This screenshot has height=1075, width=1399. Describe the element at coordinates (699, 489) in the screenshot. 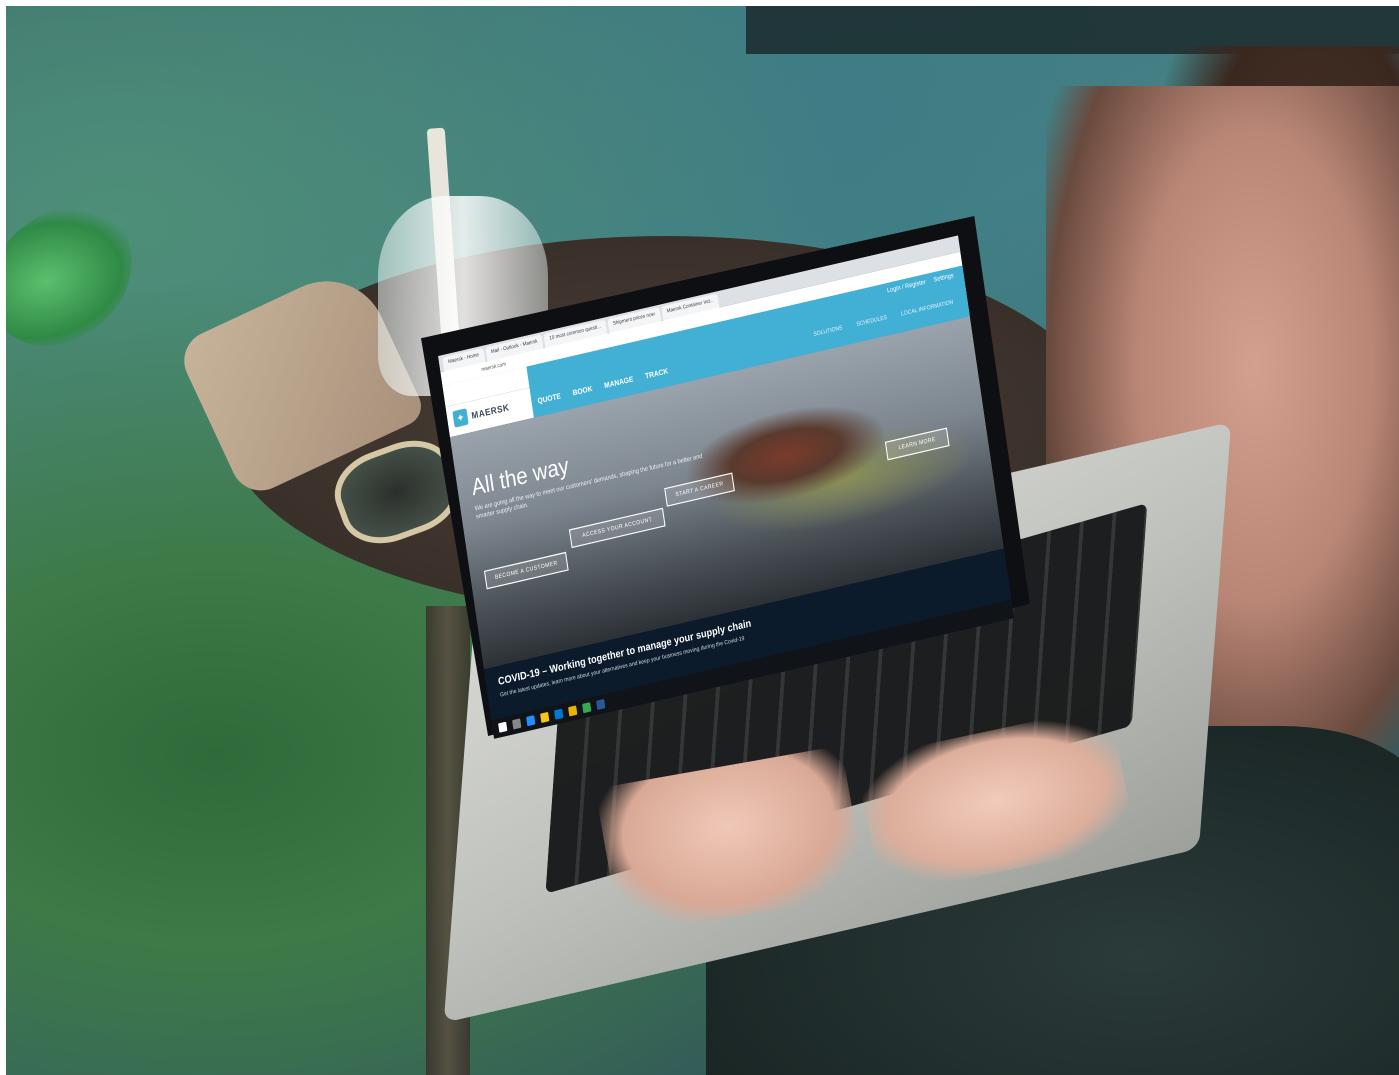

I see `start-career-button: START A CAREER` at that location.